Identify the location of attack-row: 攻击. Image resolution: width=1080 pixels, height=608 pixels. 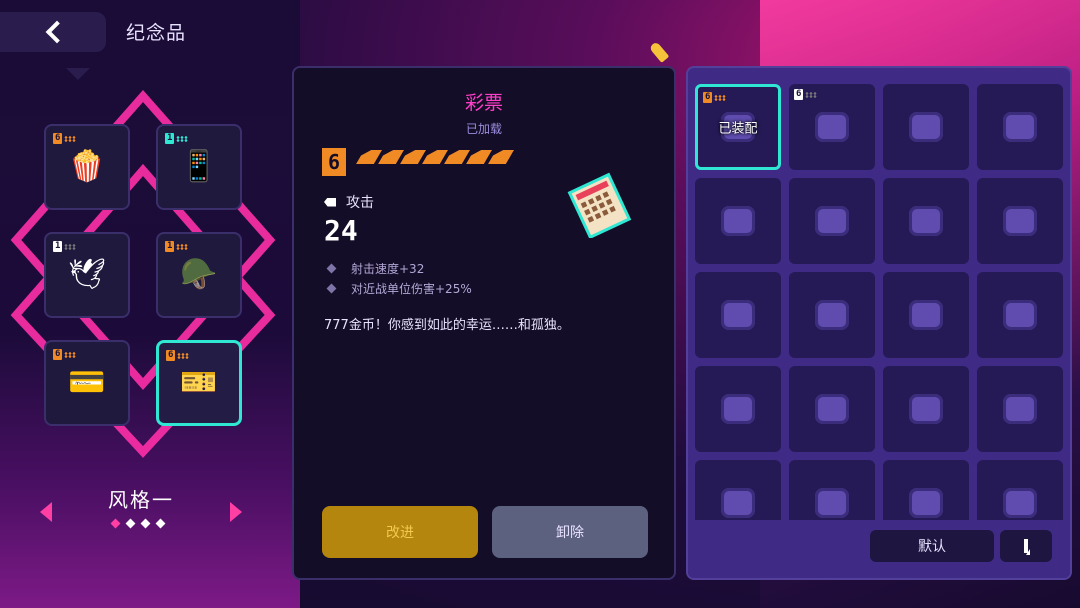
(349, 202).